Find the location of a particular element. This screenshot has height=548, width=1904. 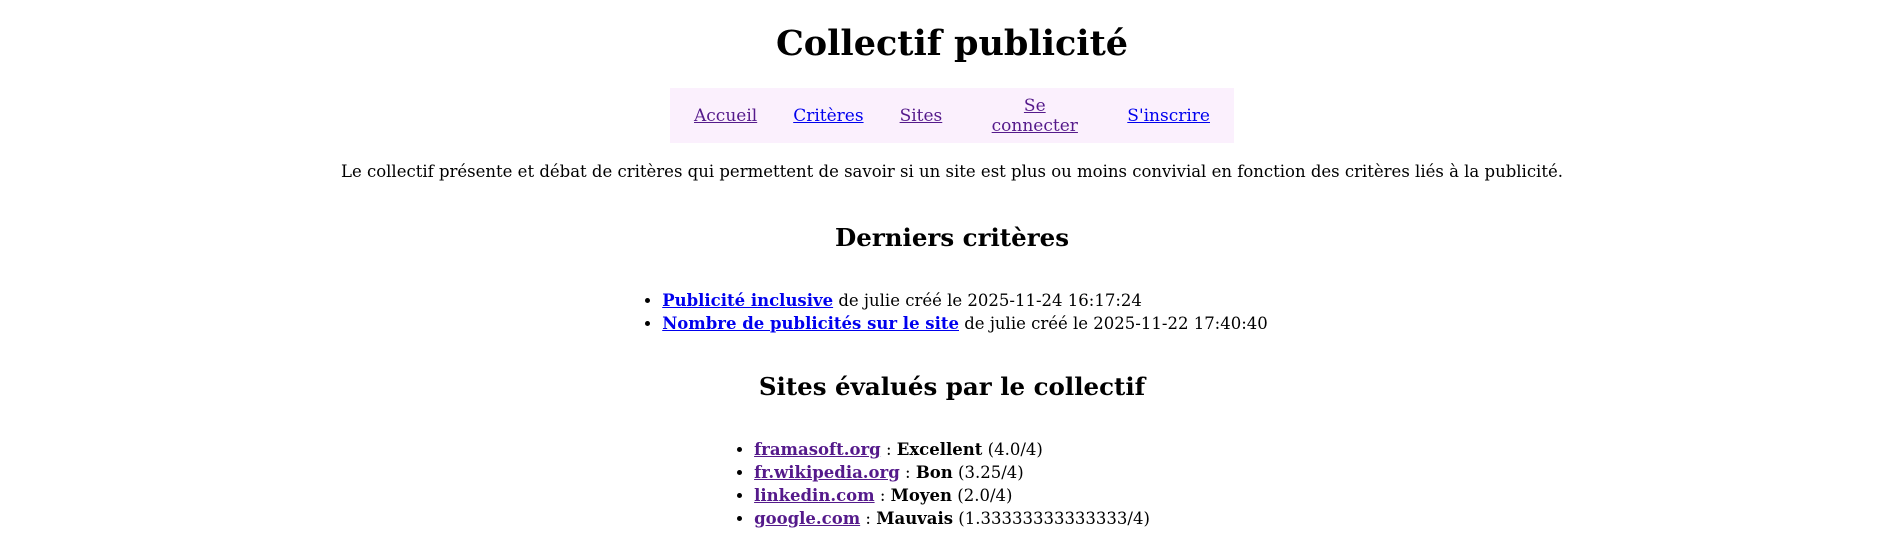

nav-link-sites: Sites is located at coordinates (921, 116).